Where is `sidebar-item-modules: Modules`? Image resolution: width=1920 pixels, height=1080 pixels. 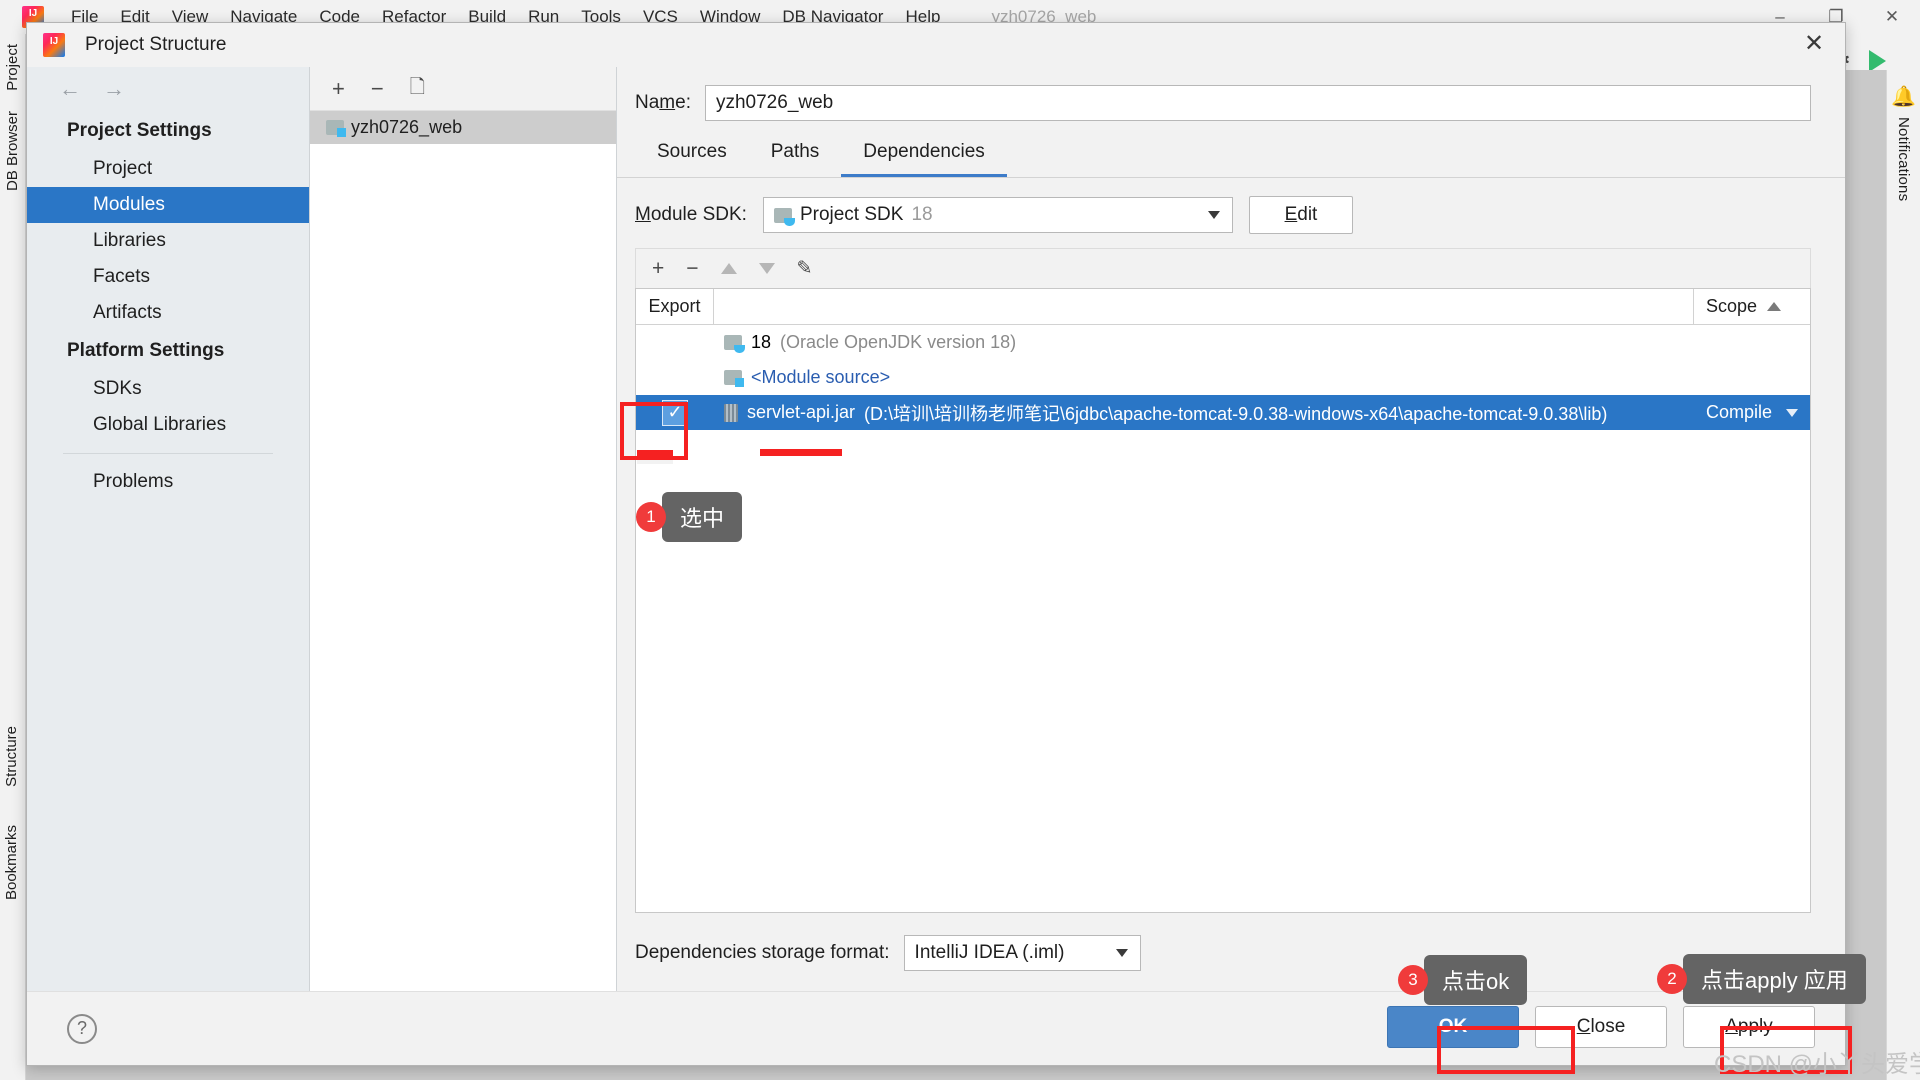
sidebar-item-modules: Modules is located at coordinates (168, 205).